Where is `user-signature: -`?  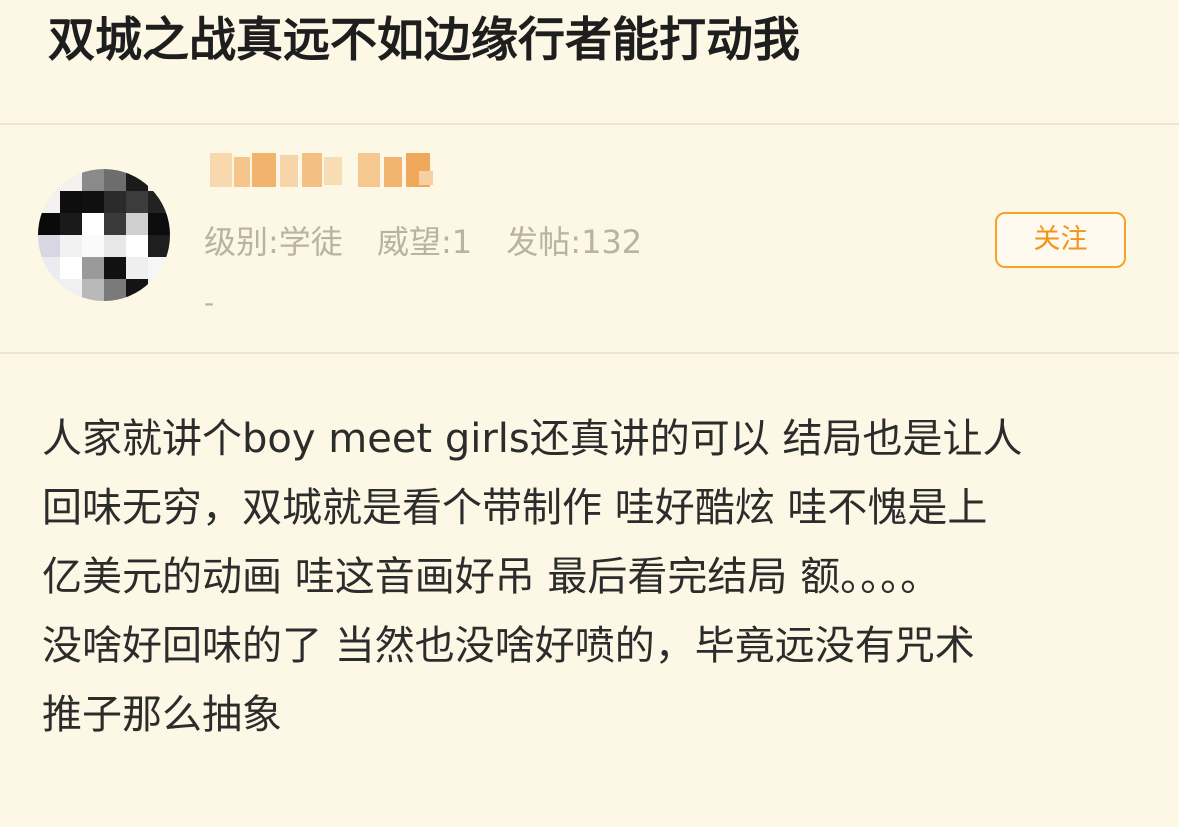
user-signature: - is located at coordinates (209, 302).